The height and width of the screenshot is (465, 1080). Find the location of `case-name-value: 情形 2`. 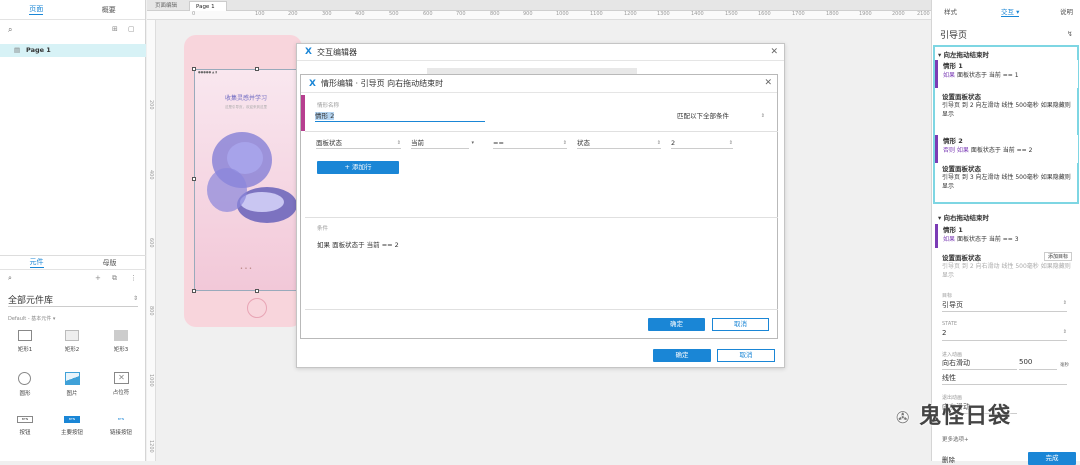

case-name-value: 情形 2 is located at coordinates (325, 116).